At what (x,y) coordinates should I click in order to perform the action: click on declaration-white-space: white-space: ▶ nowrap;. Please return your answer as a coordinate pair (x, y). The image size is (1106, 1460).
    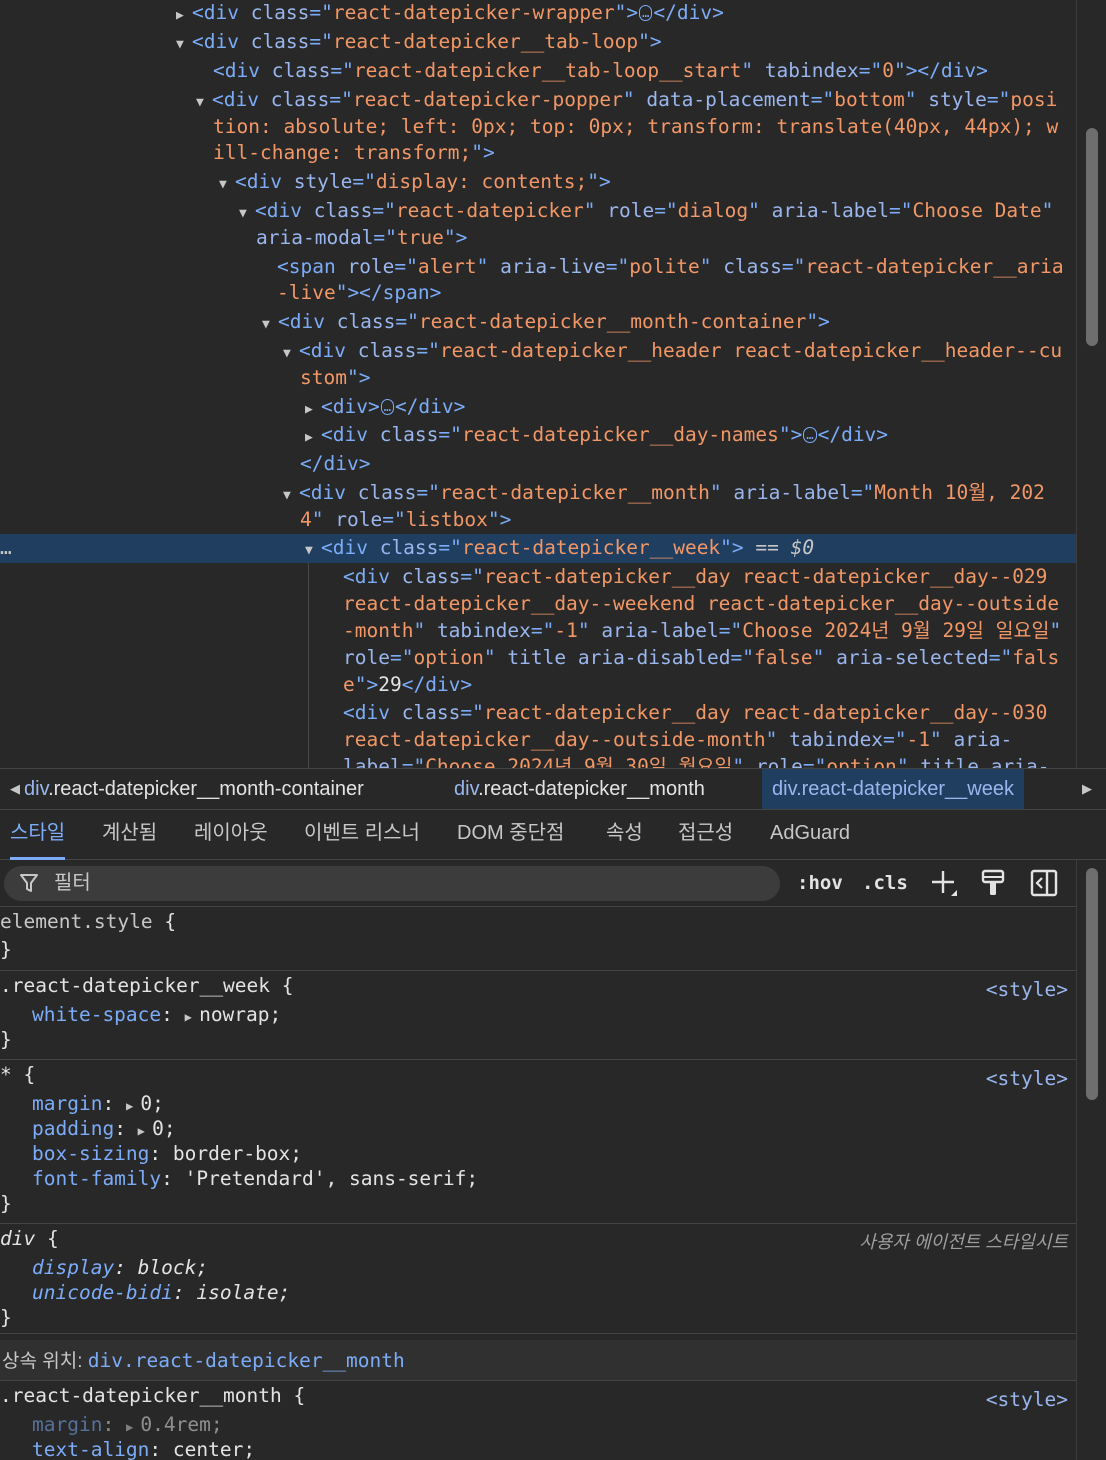
    Looking at the image, I should click on (156, 1014).